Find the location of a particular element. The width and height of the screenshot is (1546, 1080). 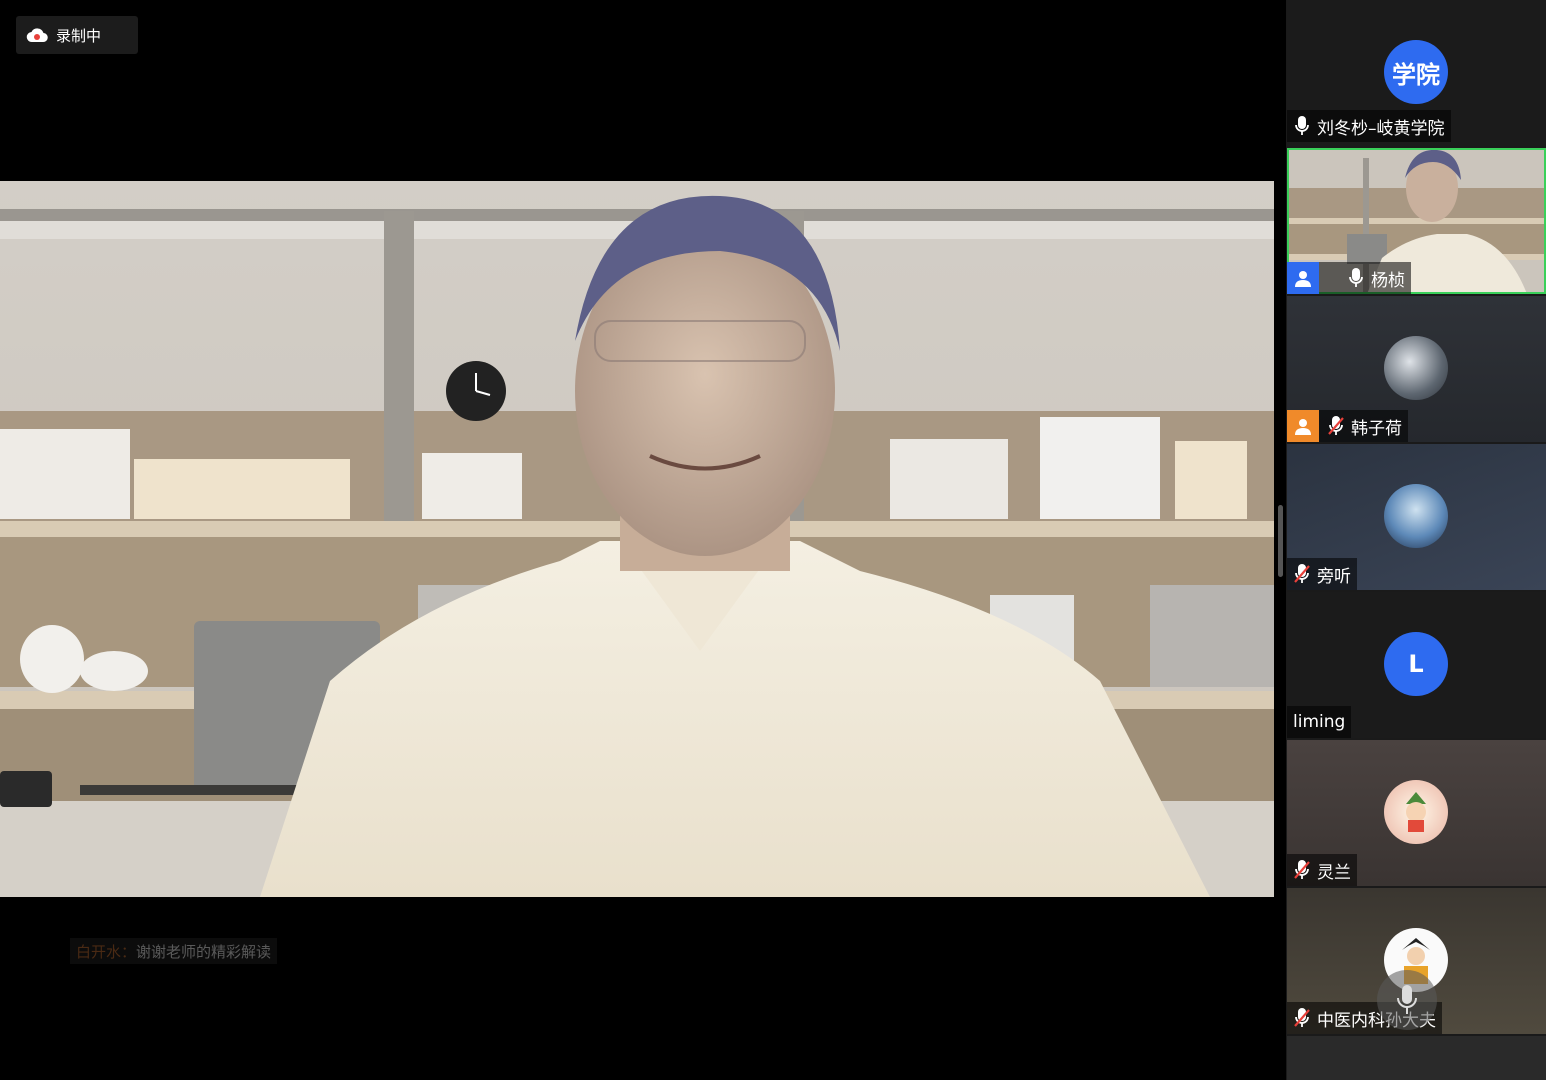

cloud-record-icon is located at coordinates (37, 35).